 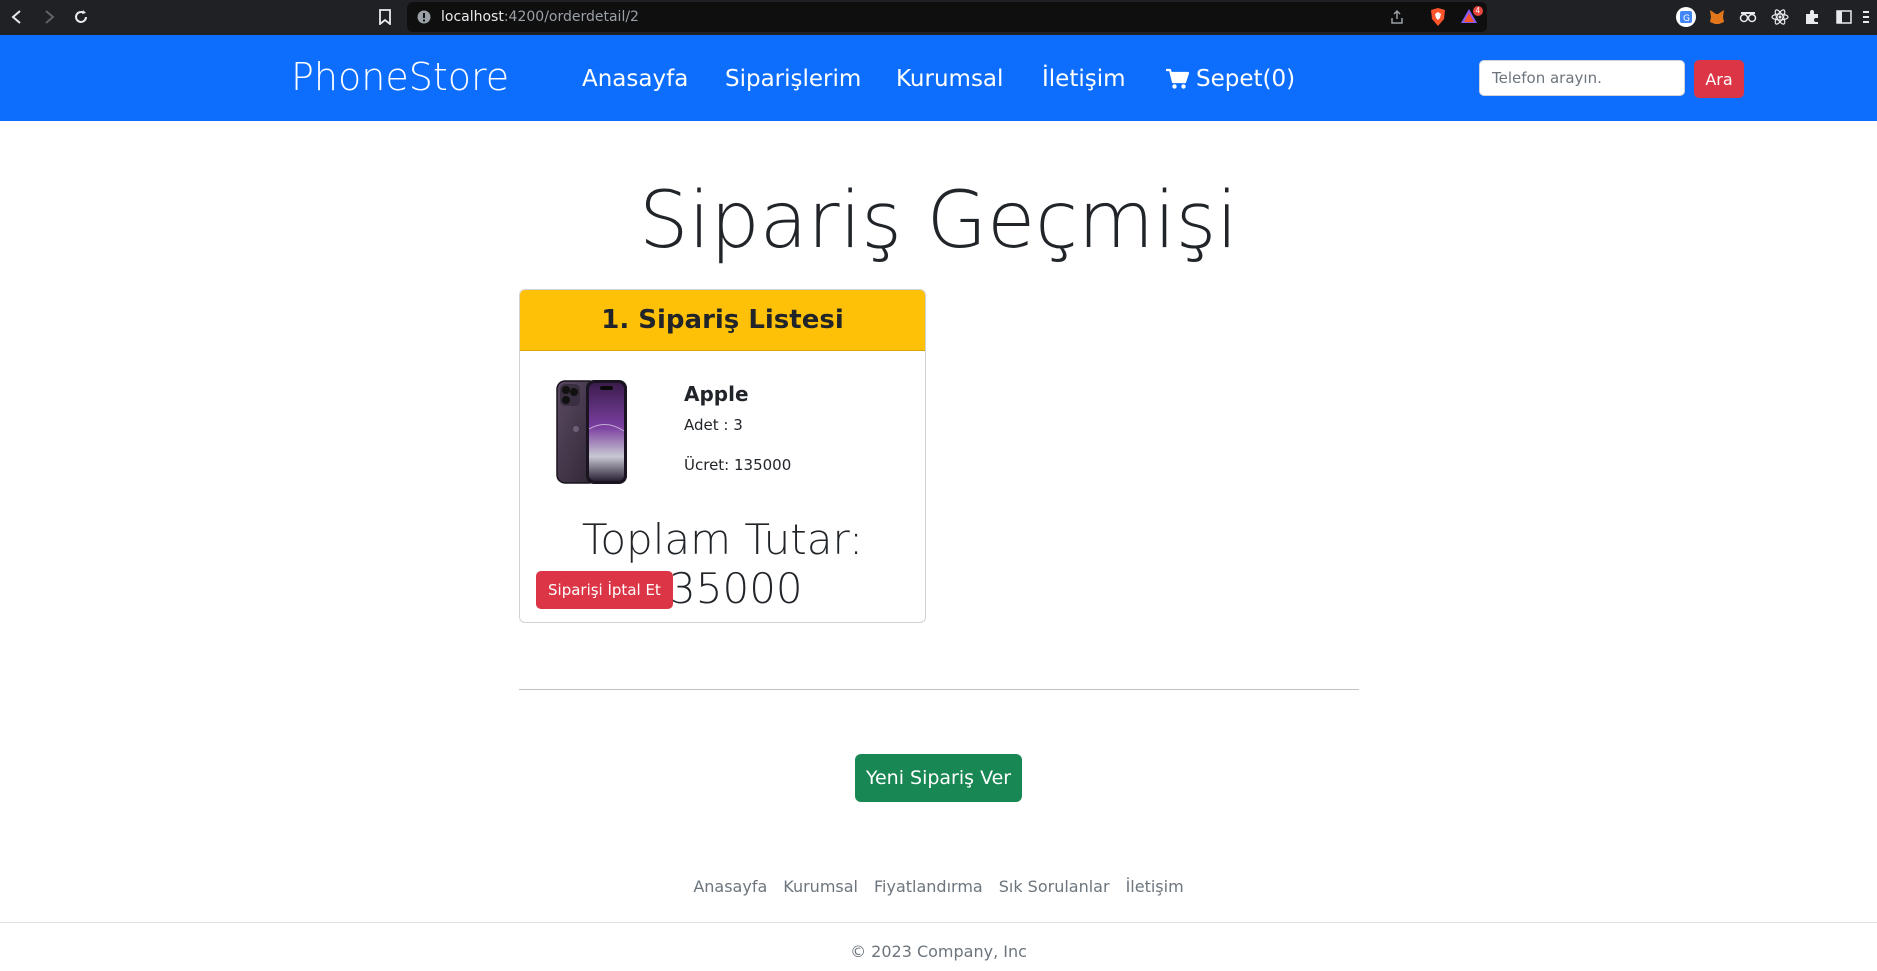 I want to click on react-devtools-icon, so click(x=1780, y=17).